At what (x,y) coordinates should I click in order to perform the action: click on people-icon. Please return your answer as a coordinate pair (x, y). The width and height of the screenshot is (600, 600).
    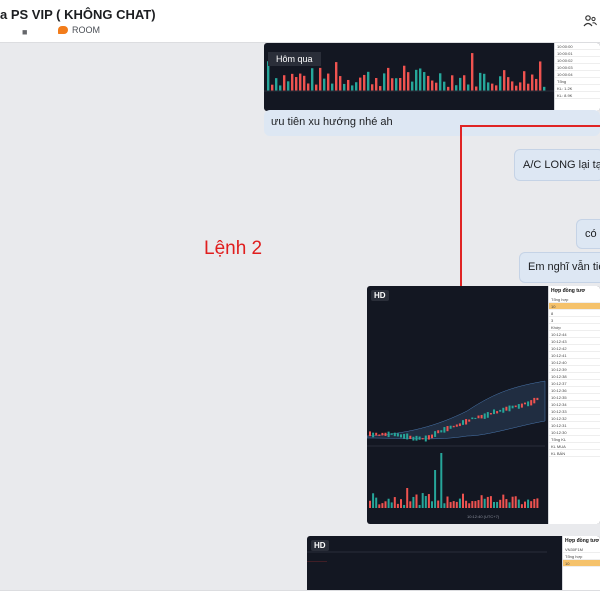
    Looking at the image, I should click on (590, 21).